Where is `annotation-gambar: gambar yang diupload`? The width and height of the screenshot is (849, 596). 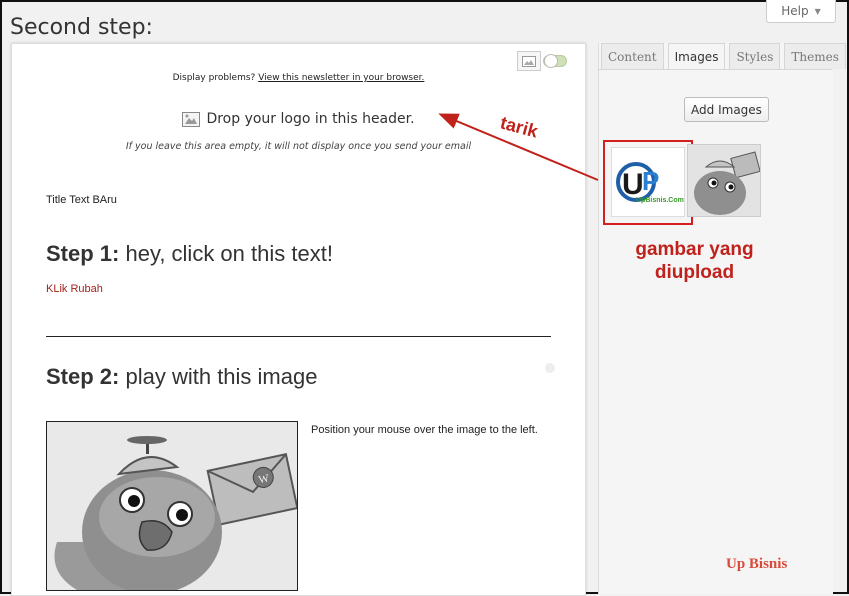 annotation-gambar: gambar yang diupload is located at coordinates (694, 261).